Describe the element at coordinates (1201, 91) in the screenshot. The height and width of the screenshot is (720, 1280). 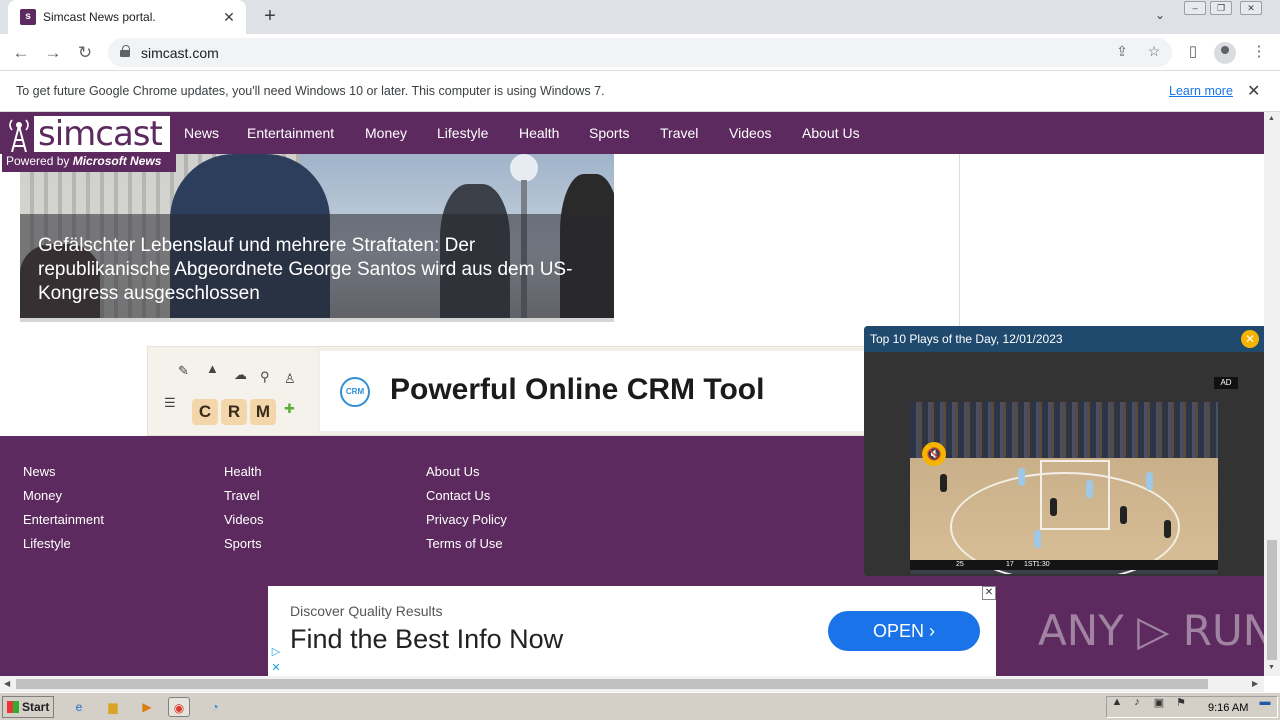
I see `learn-more-link: Learn more` at that location.